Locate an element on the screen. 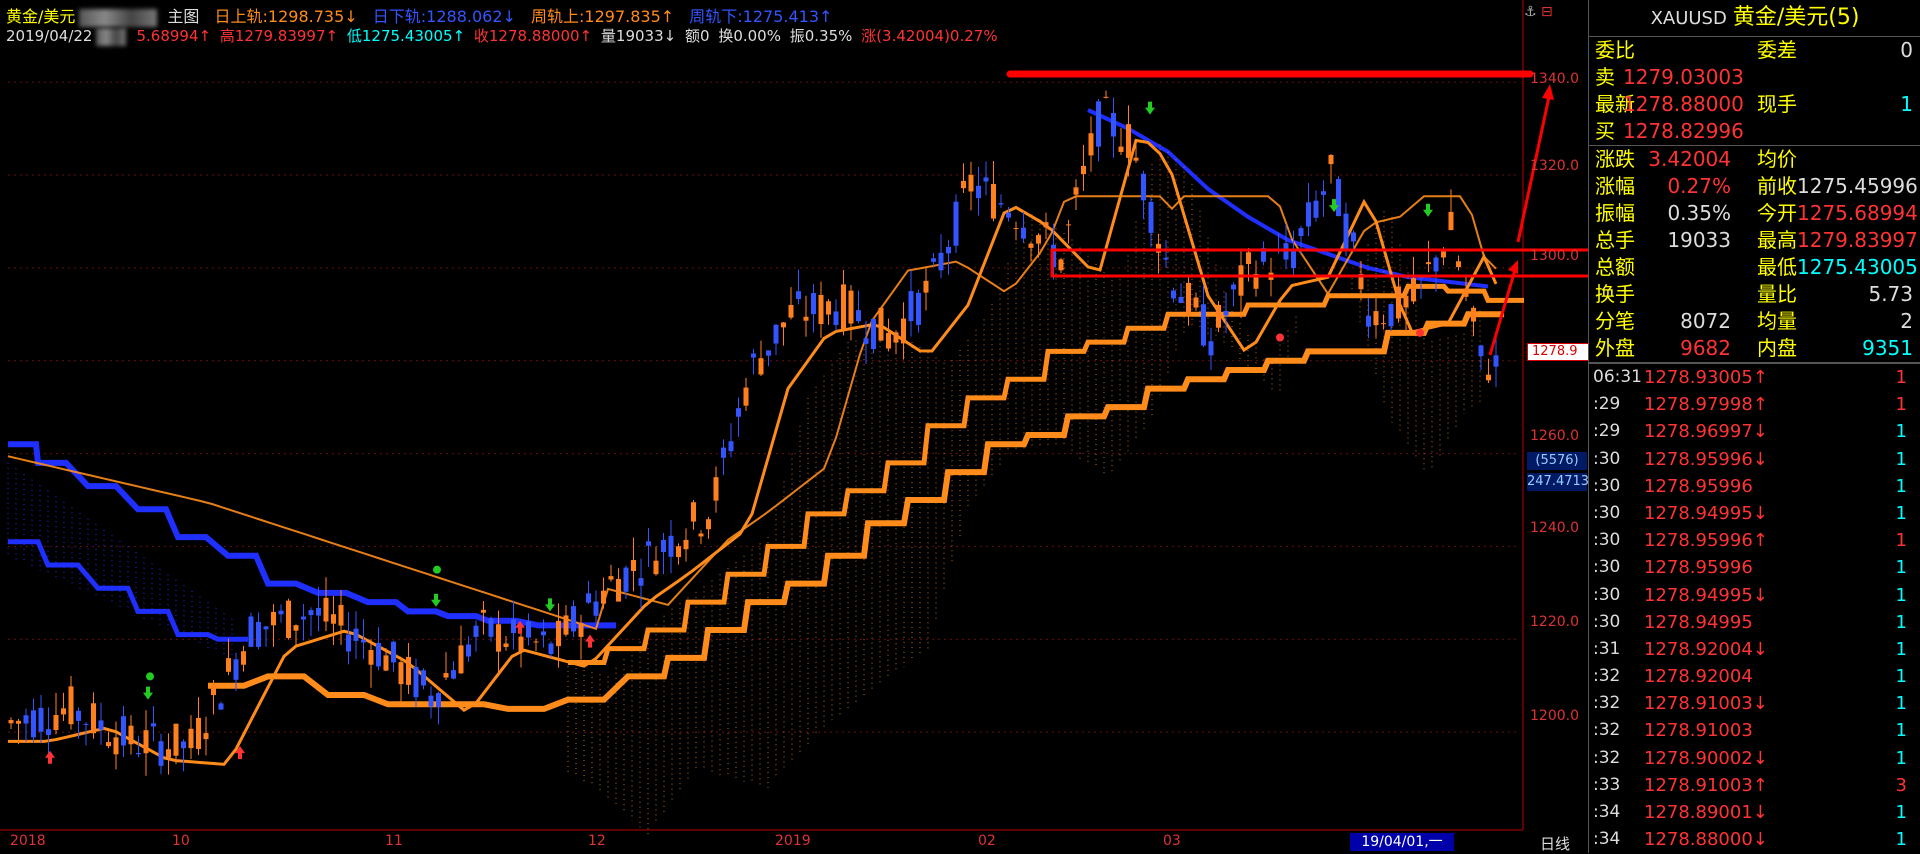 The image size is (1920, 854). row-label: 总额 is located at coordinates (1615, 267).